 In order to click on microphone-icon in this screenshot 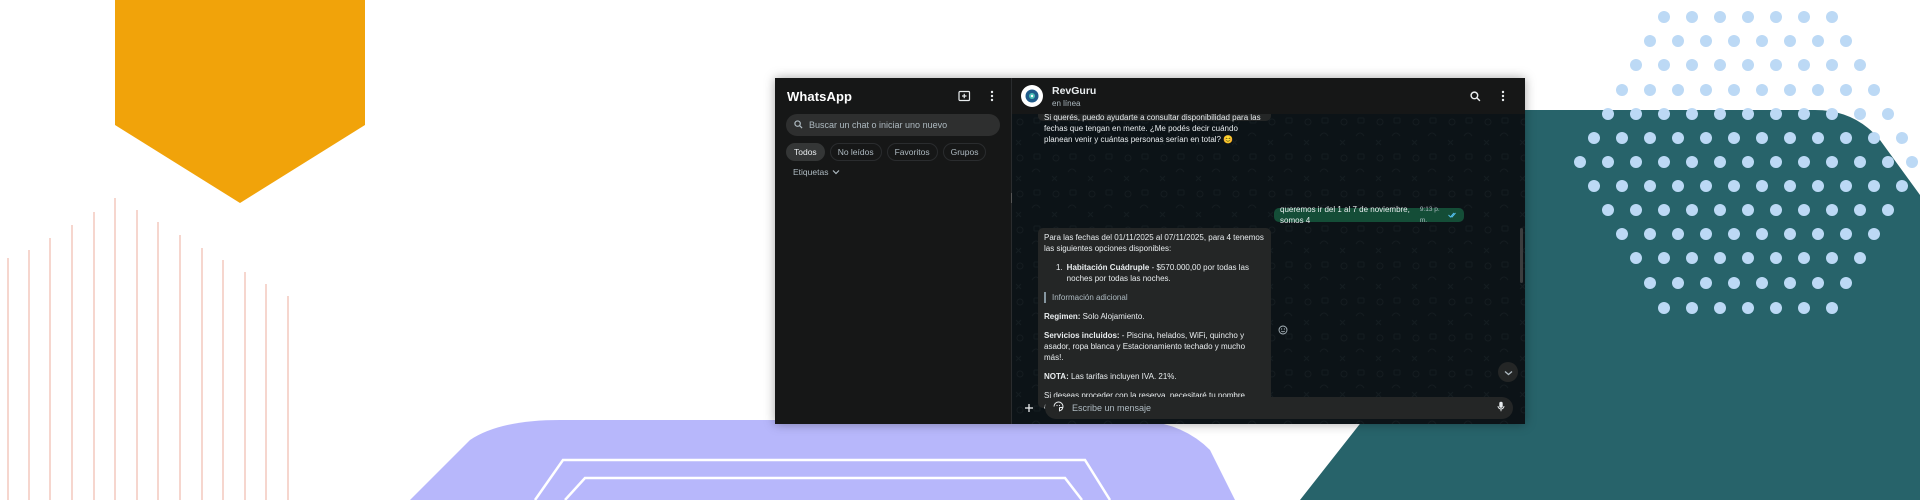, I will do `click(1501, 408)`.